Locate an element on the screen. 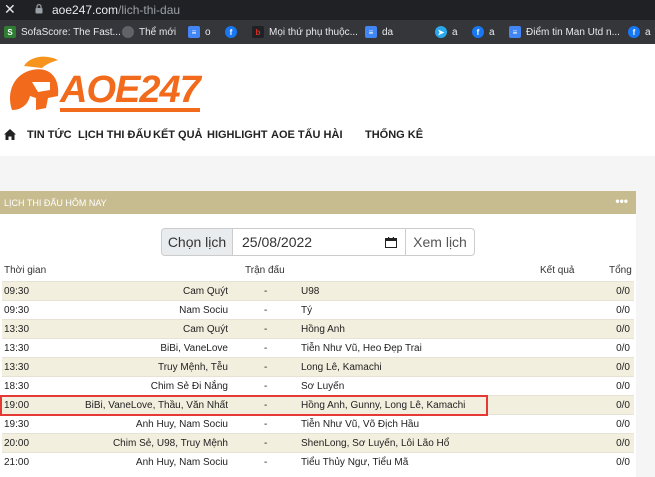 This screenshot has width=655, height=477. row-time: 19:30 is located at coordinates (17, 424).